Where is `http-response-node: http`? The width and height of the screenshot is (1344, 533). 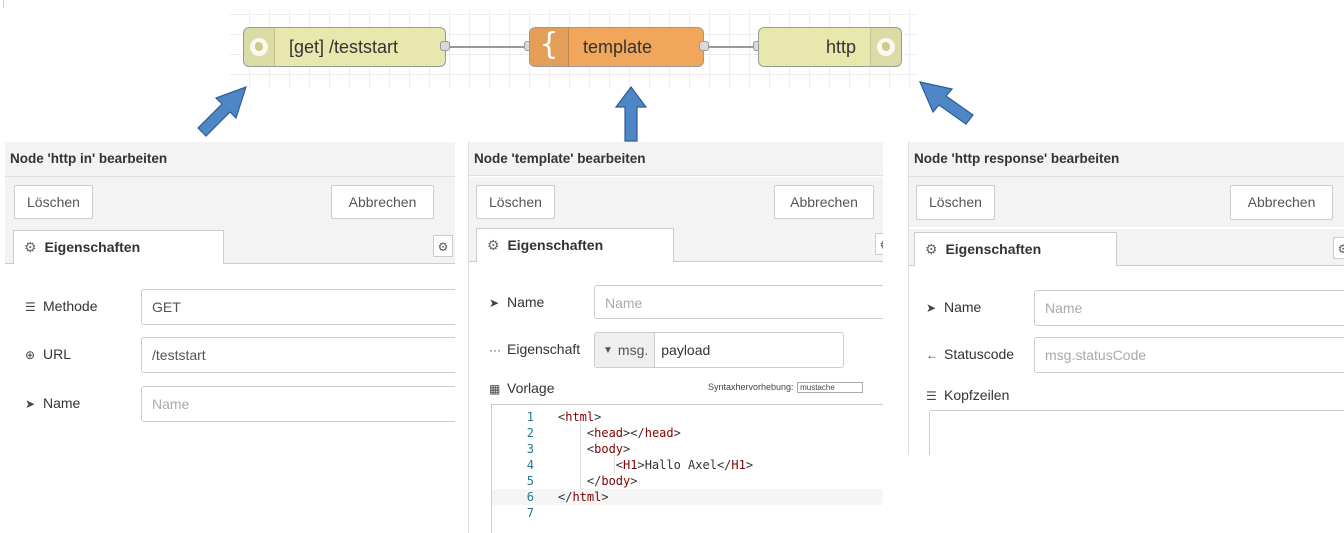 http-response-node: http is located at coordinates (830, 47).